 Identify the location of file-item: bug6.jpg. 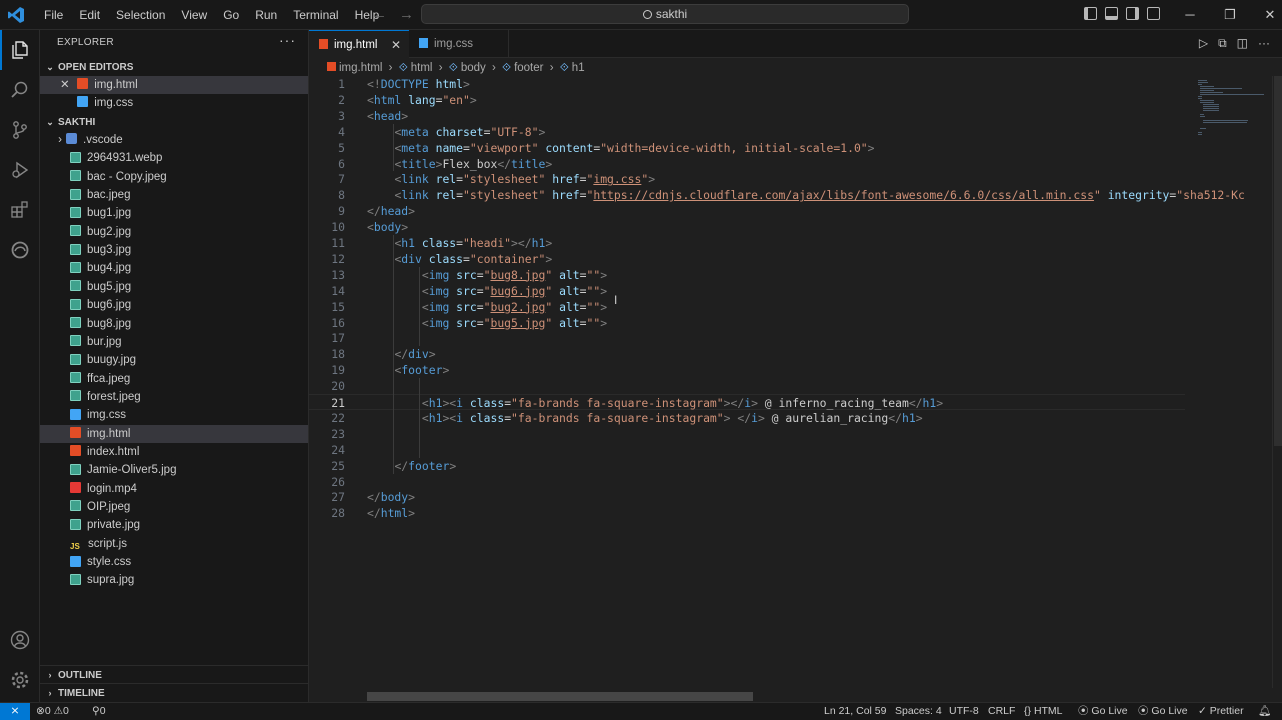
(174, 305).